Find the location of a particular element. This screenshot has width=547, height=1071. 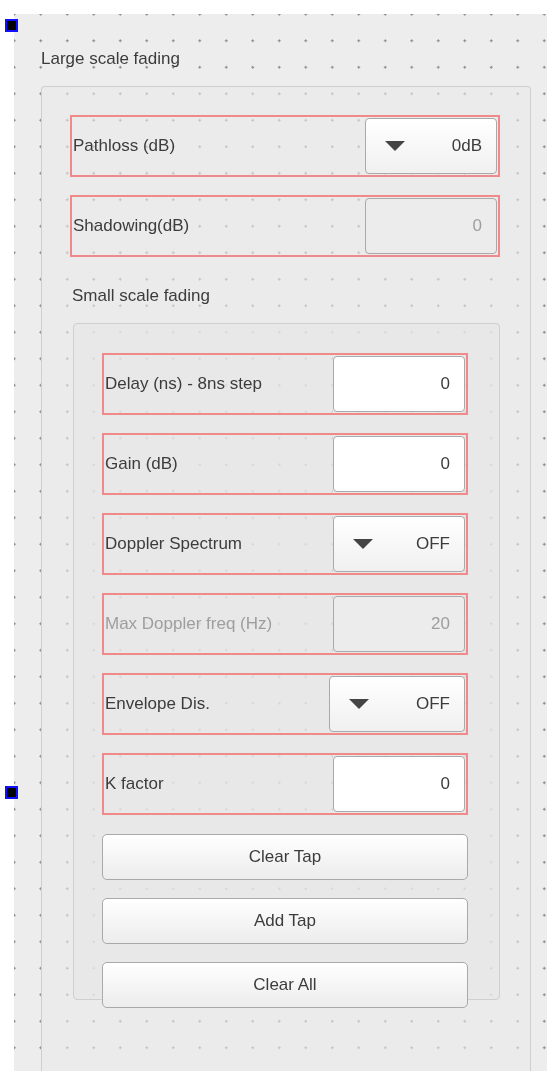

push-button: Add Tap is located at coordinates (285, 921).